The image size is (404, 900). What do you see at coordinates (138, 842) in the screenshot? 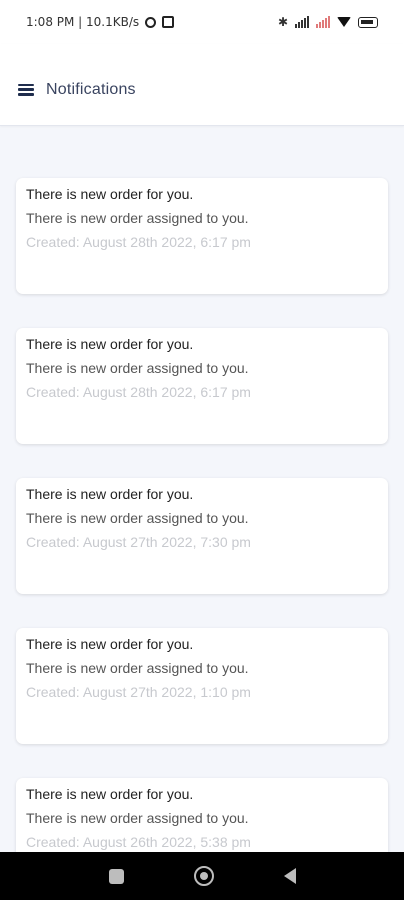
I see `notification-date: Created: August 26th 2022, 5:38 pm` at bounding box center [138, 842].